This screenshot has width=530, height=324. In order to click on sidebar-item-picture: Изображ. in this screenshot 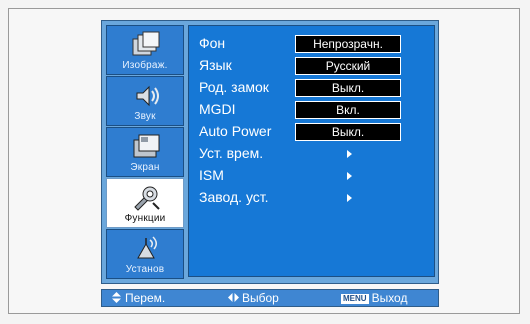, I will do `click(145, 50)`.